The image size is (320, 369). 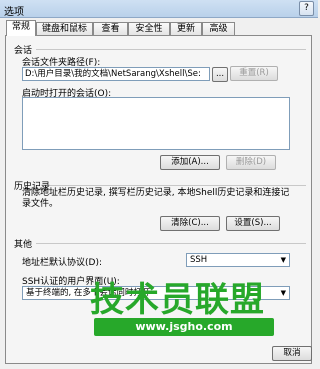 I want to click on tab-general: 常规, so click(x=21, y=28).